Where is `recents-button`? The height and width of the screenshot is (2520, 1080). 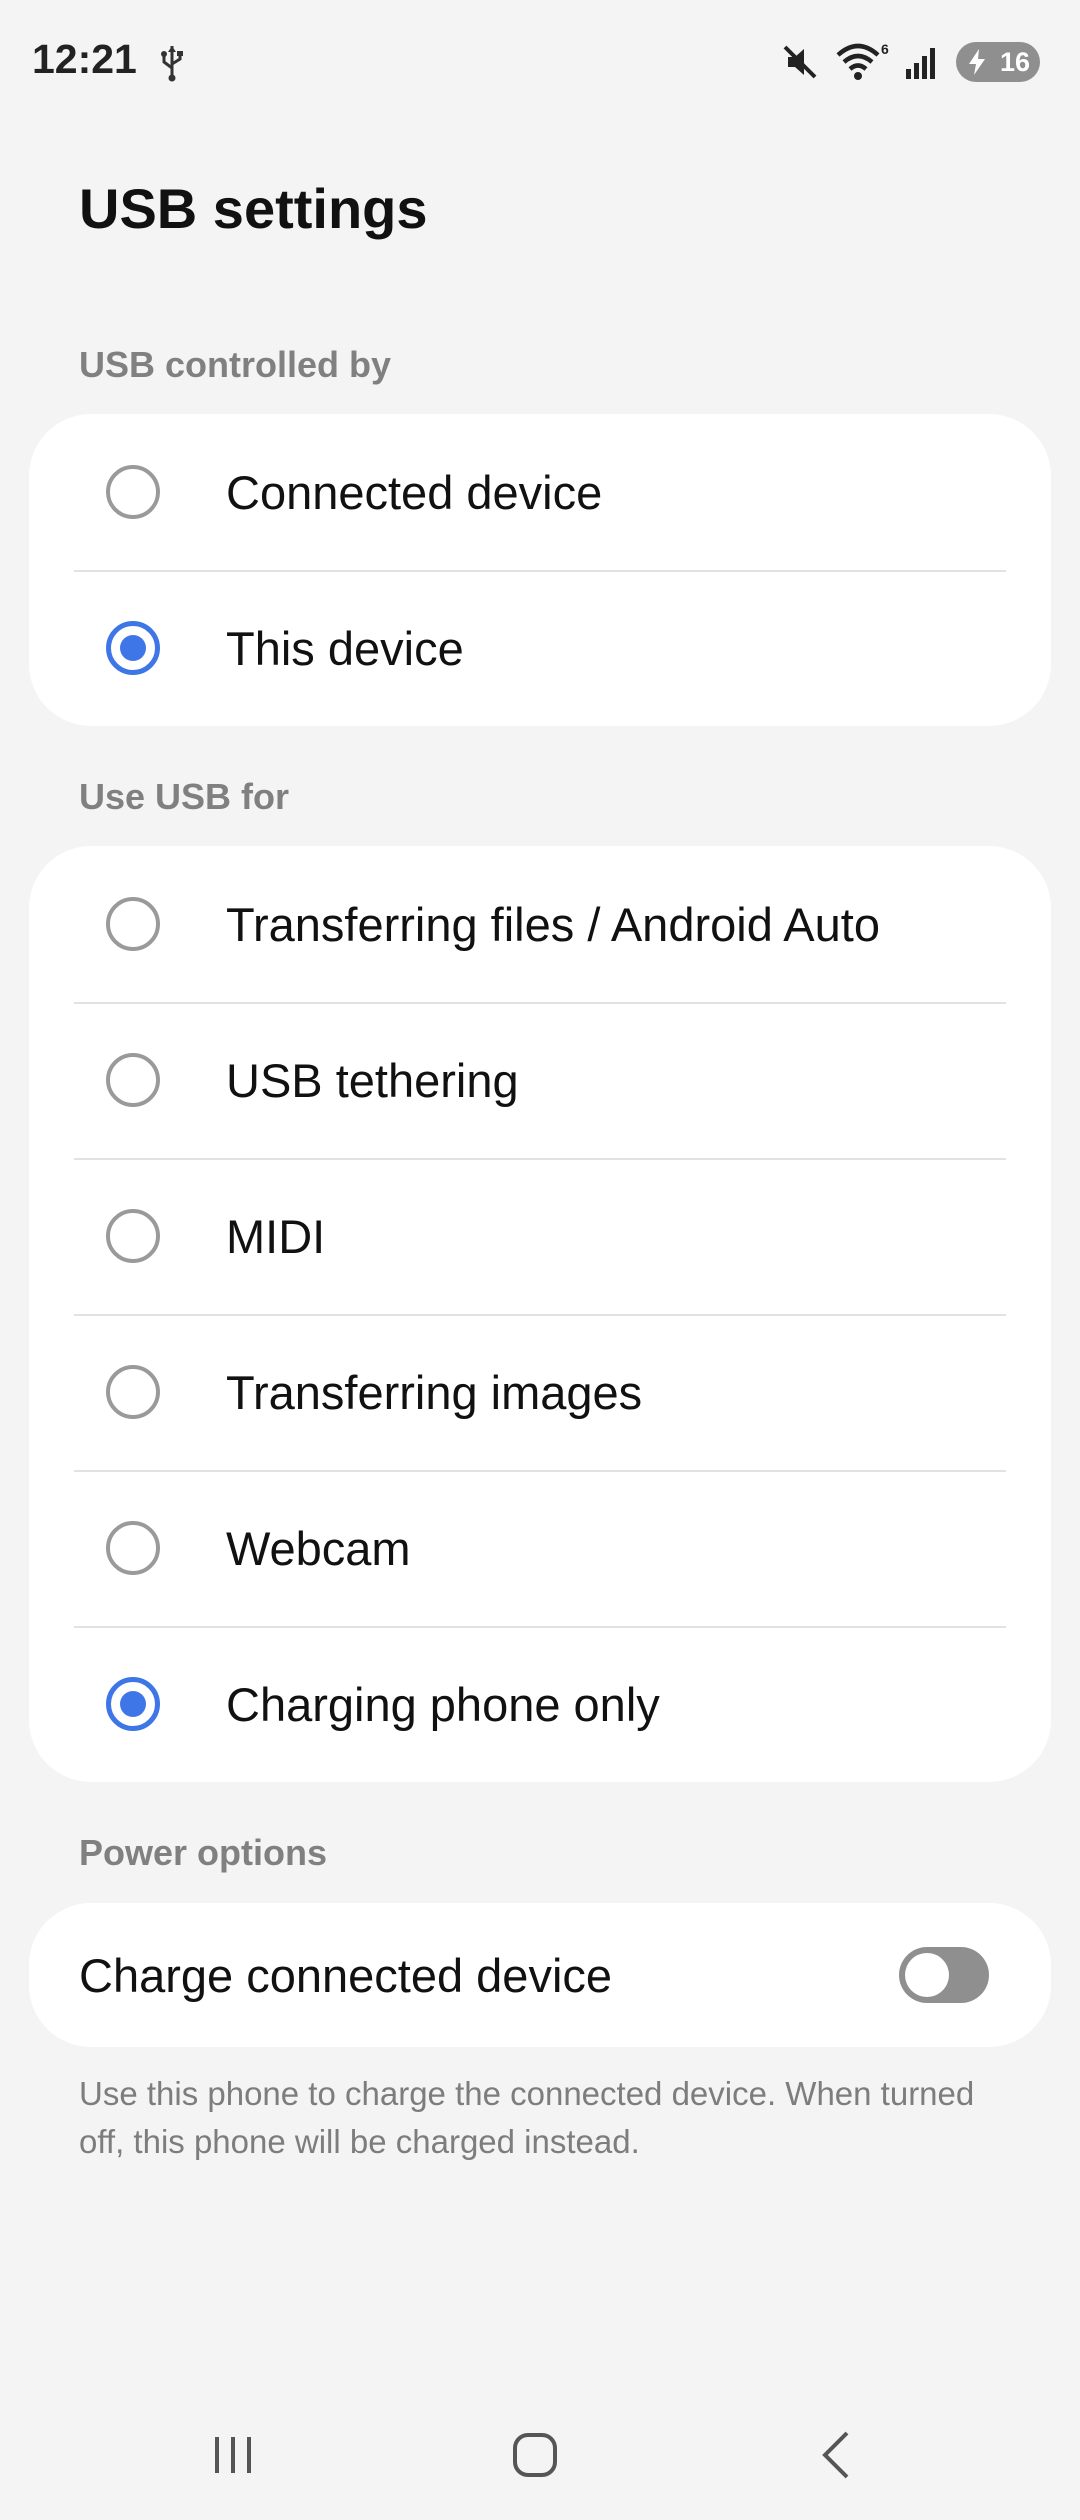
recents-button is located at coordinates (233, 2455).